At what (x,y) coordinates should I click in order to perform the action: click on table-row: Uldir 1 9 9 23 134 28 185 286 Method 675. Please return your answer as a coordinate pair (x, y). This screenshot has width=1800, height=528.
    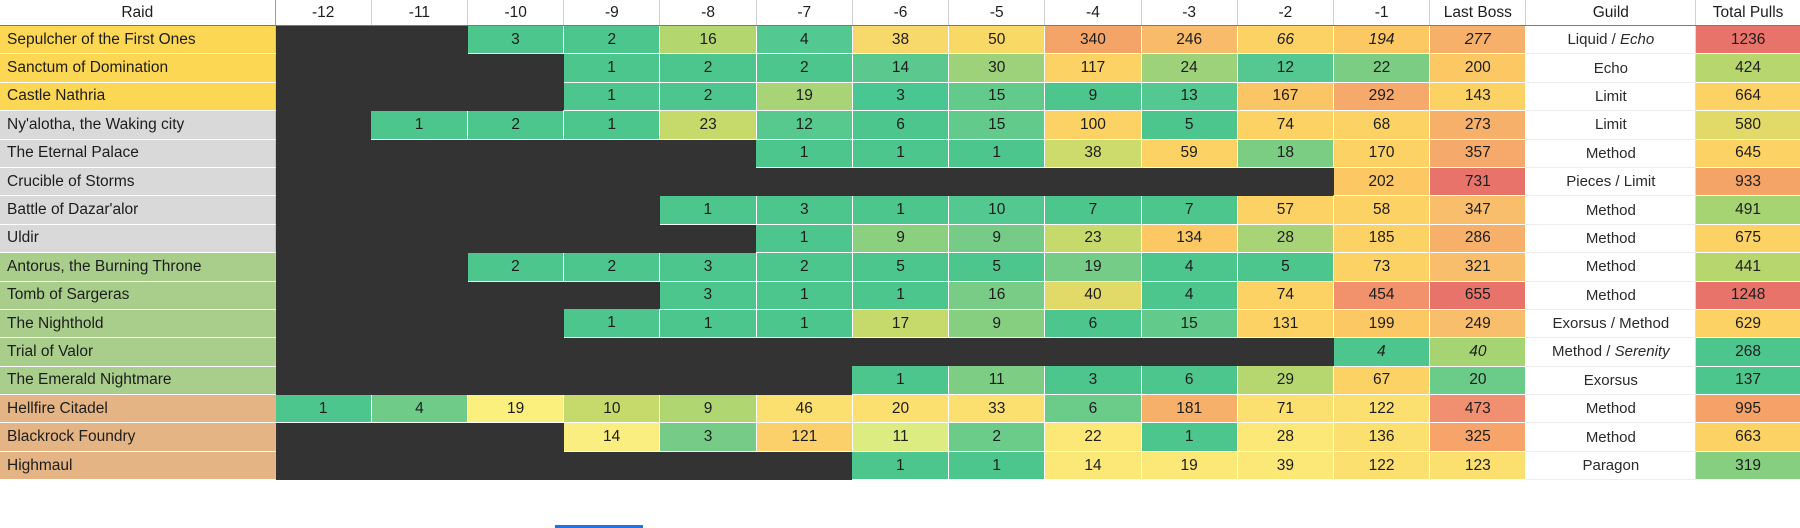
    Looking at the image, I should click on (900, 239).